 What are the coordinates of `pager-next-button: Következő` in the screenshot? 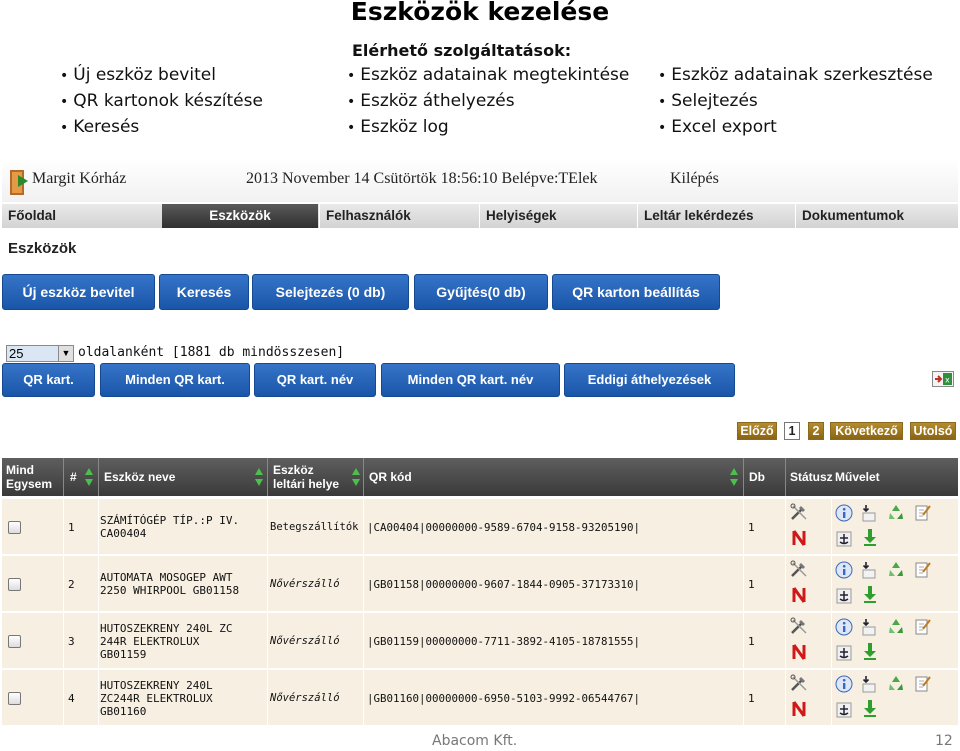 It's located at (866, 431).